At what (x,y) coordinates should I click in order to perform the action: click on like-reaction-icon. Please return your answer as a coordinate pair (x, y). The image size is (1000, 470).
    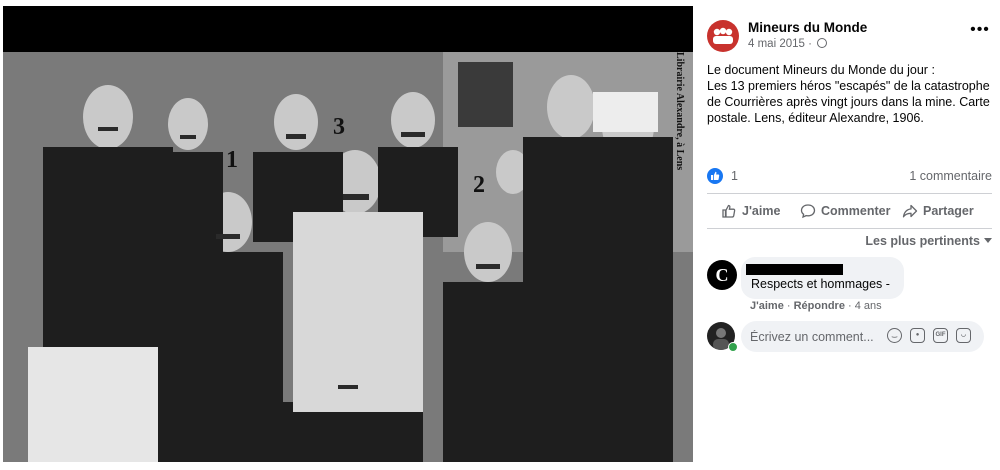
    Looking at the image, I should click on (715, 176).